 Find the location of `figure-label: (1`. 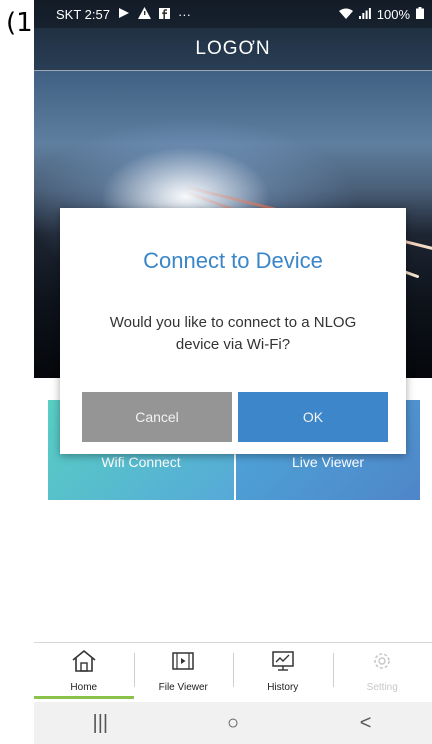

figure-label: (1 is located at coordinates (19, 23).